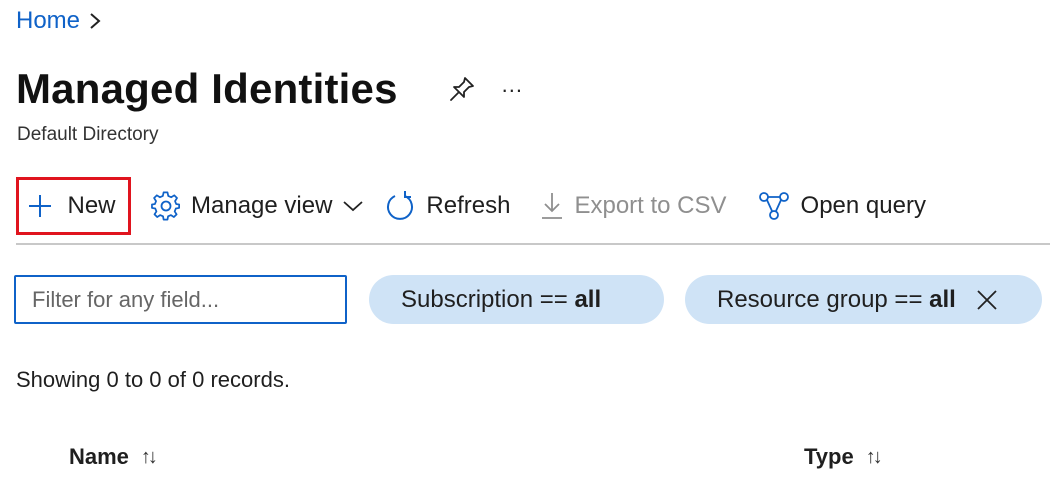  I want to click on page-subtitle: Default Directory, so click(88, 134).